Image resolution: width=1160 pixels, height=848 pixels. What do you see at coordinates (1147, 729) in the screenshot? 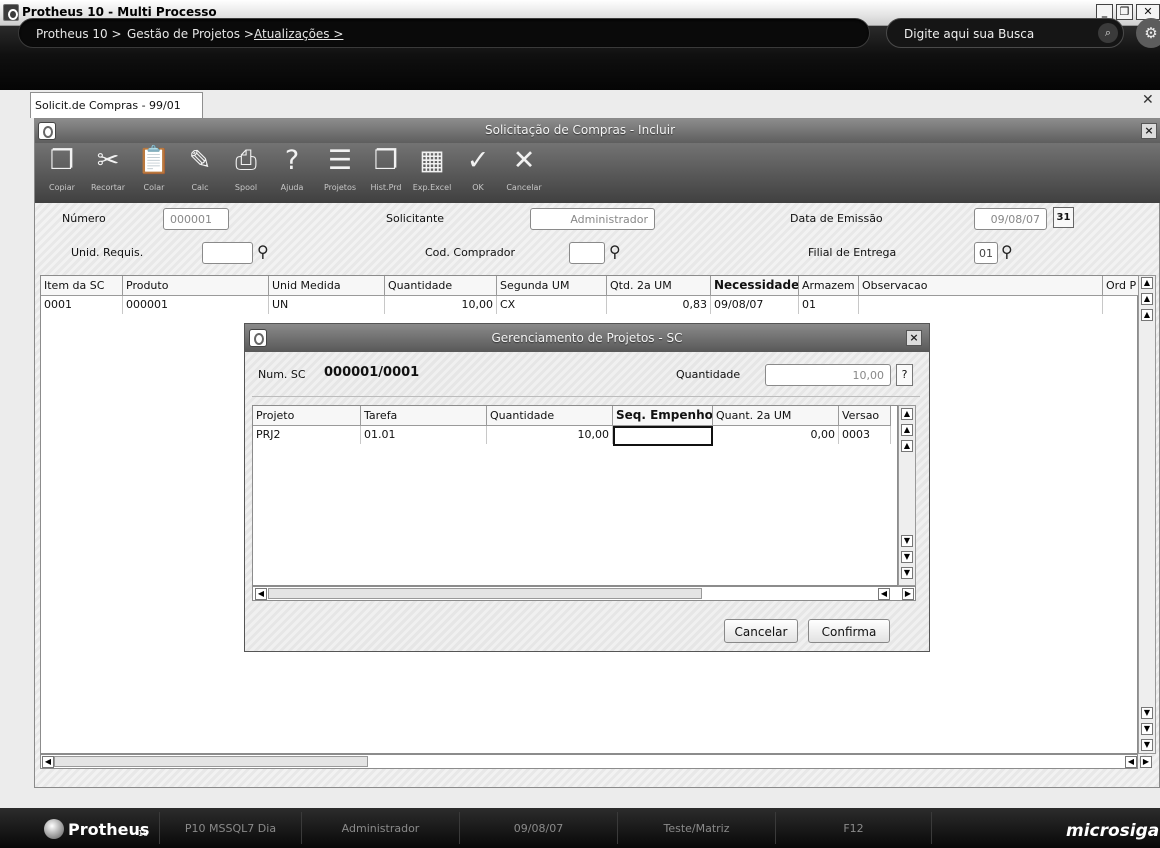
I see `scroll-page-down-icon: ▼` at bounding box center [1147, 729].